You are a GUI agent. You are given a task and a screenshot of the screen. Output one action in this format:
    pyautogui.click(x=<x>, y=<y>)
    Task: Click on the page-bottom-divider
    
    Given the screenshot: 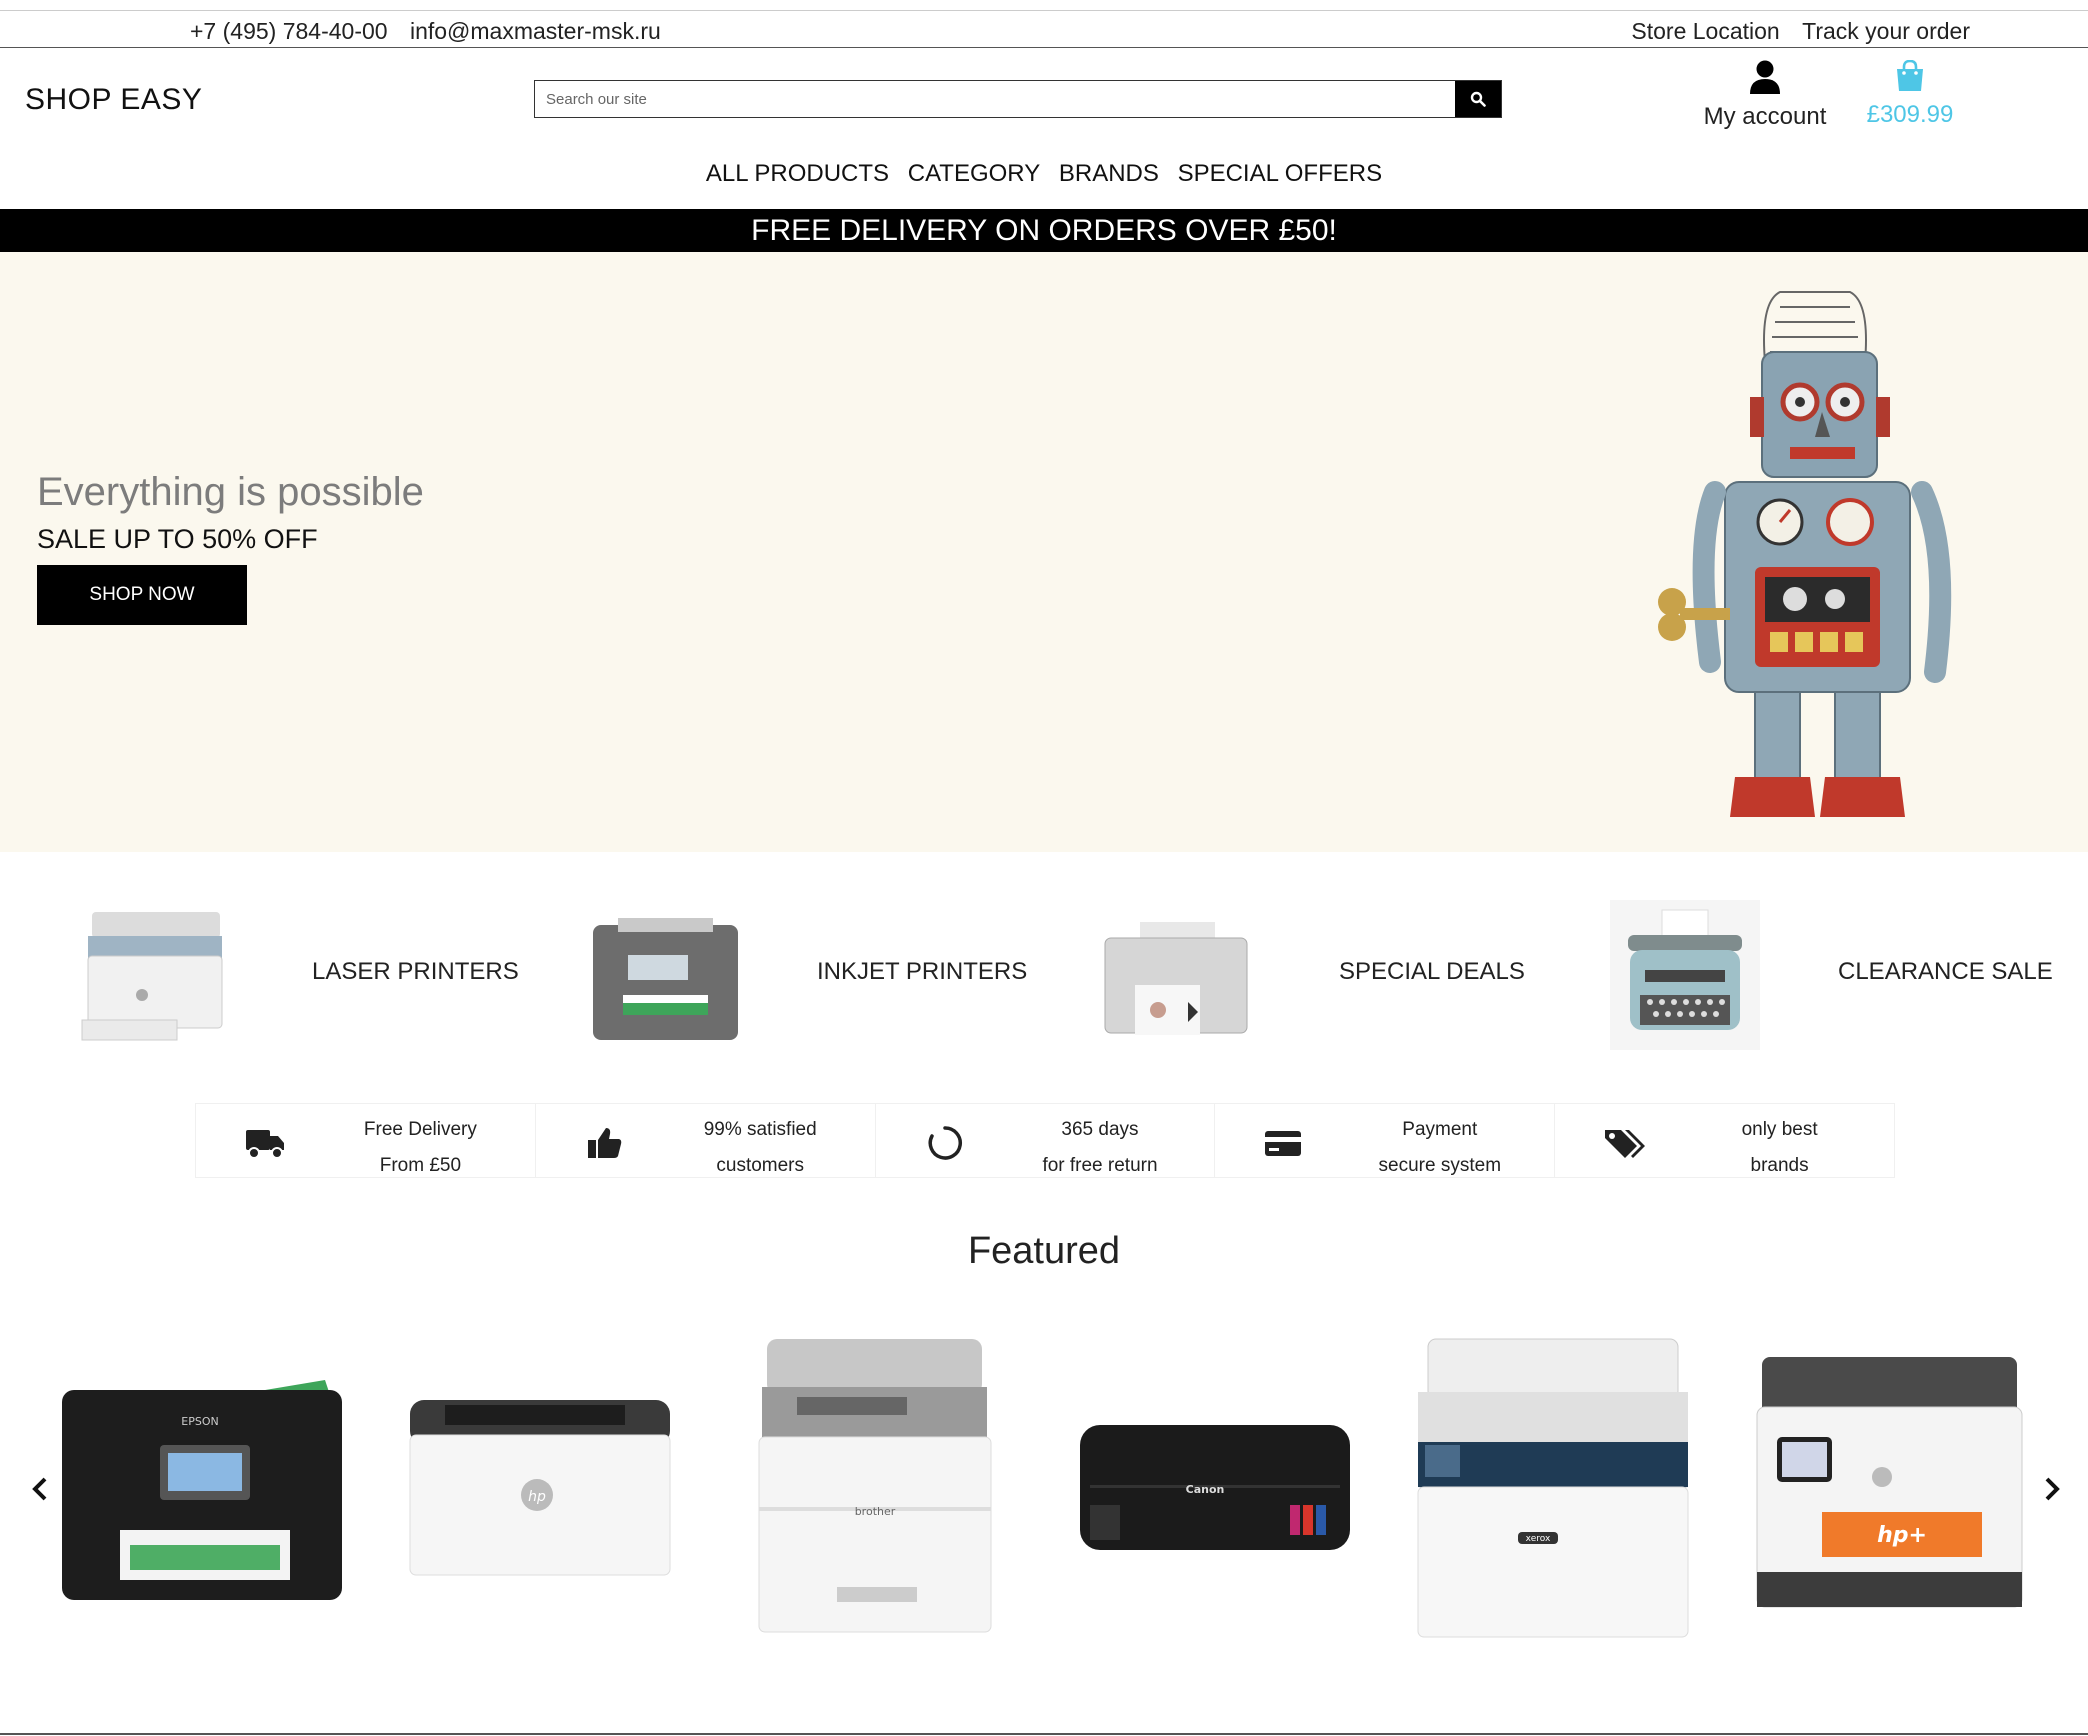 What is the action you would take?
    pyautogui.click(x=1044, y=1734)
    